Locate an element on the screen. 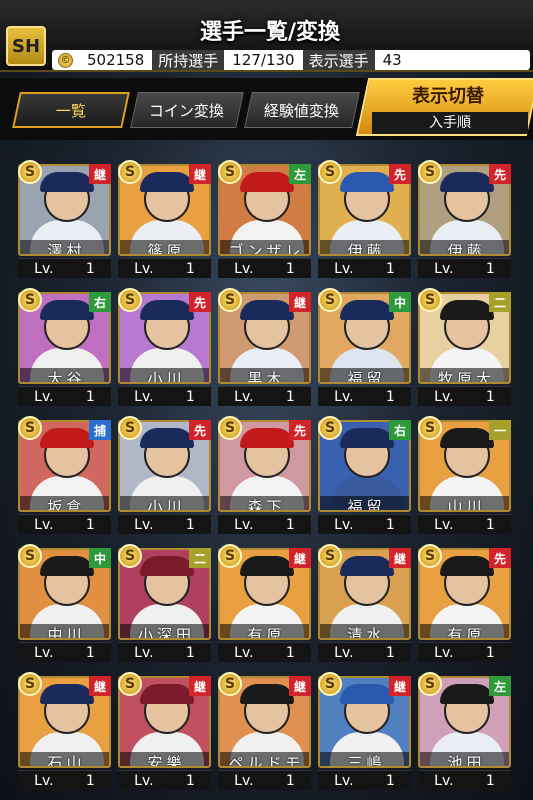 The image size is (533, 800). tab-coin-convert-label: コイン変換 is located at coordinates (187, 110).